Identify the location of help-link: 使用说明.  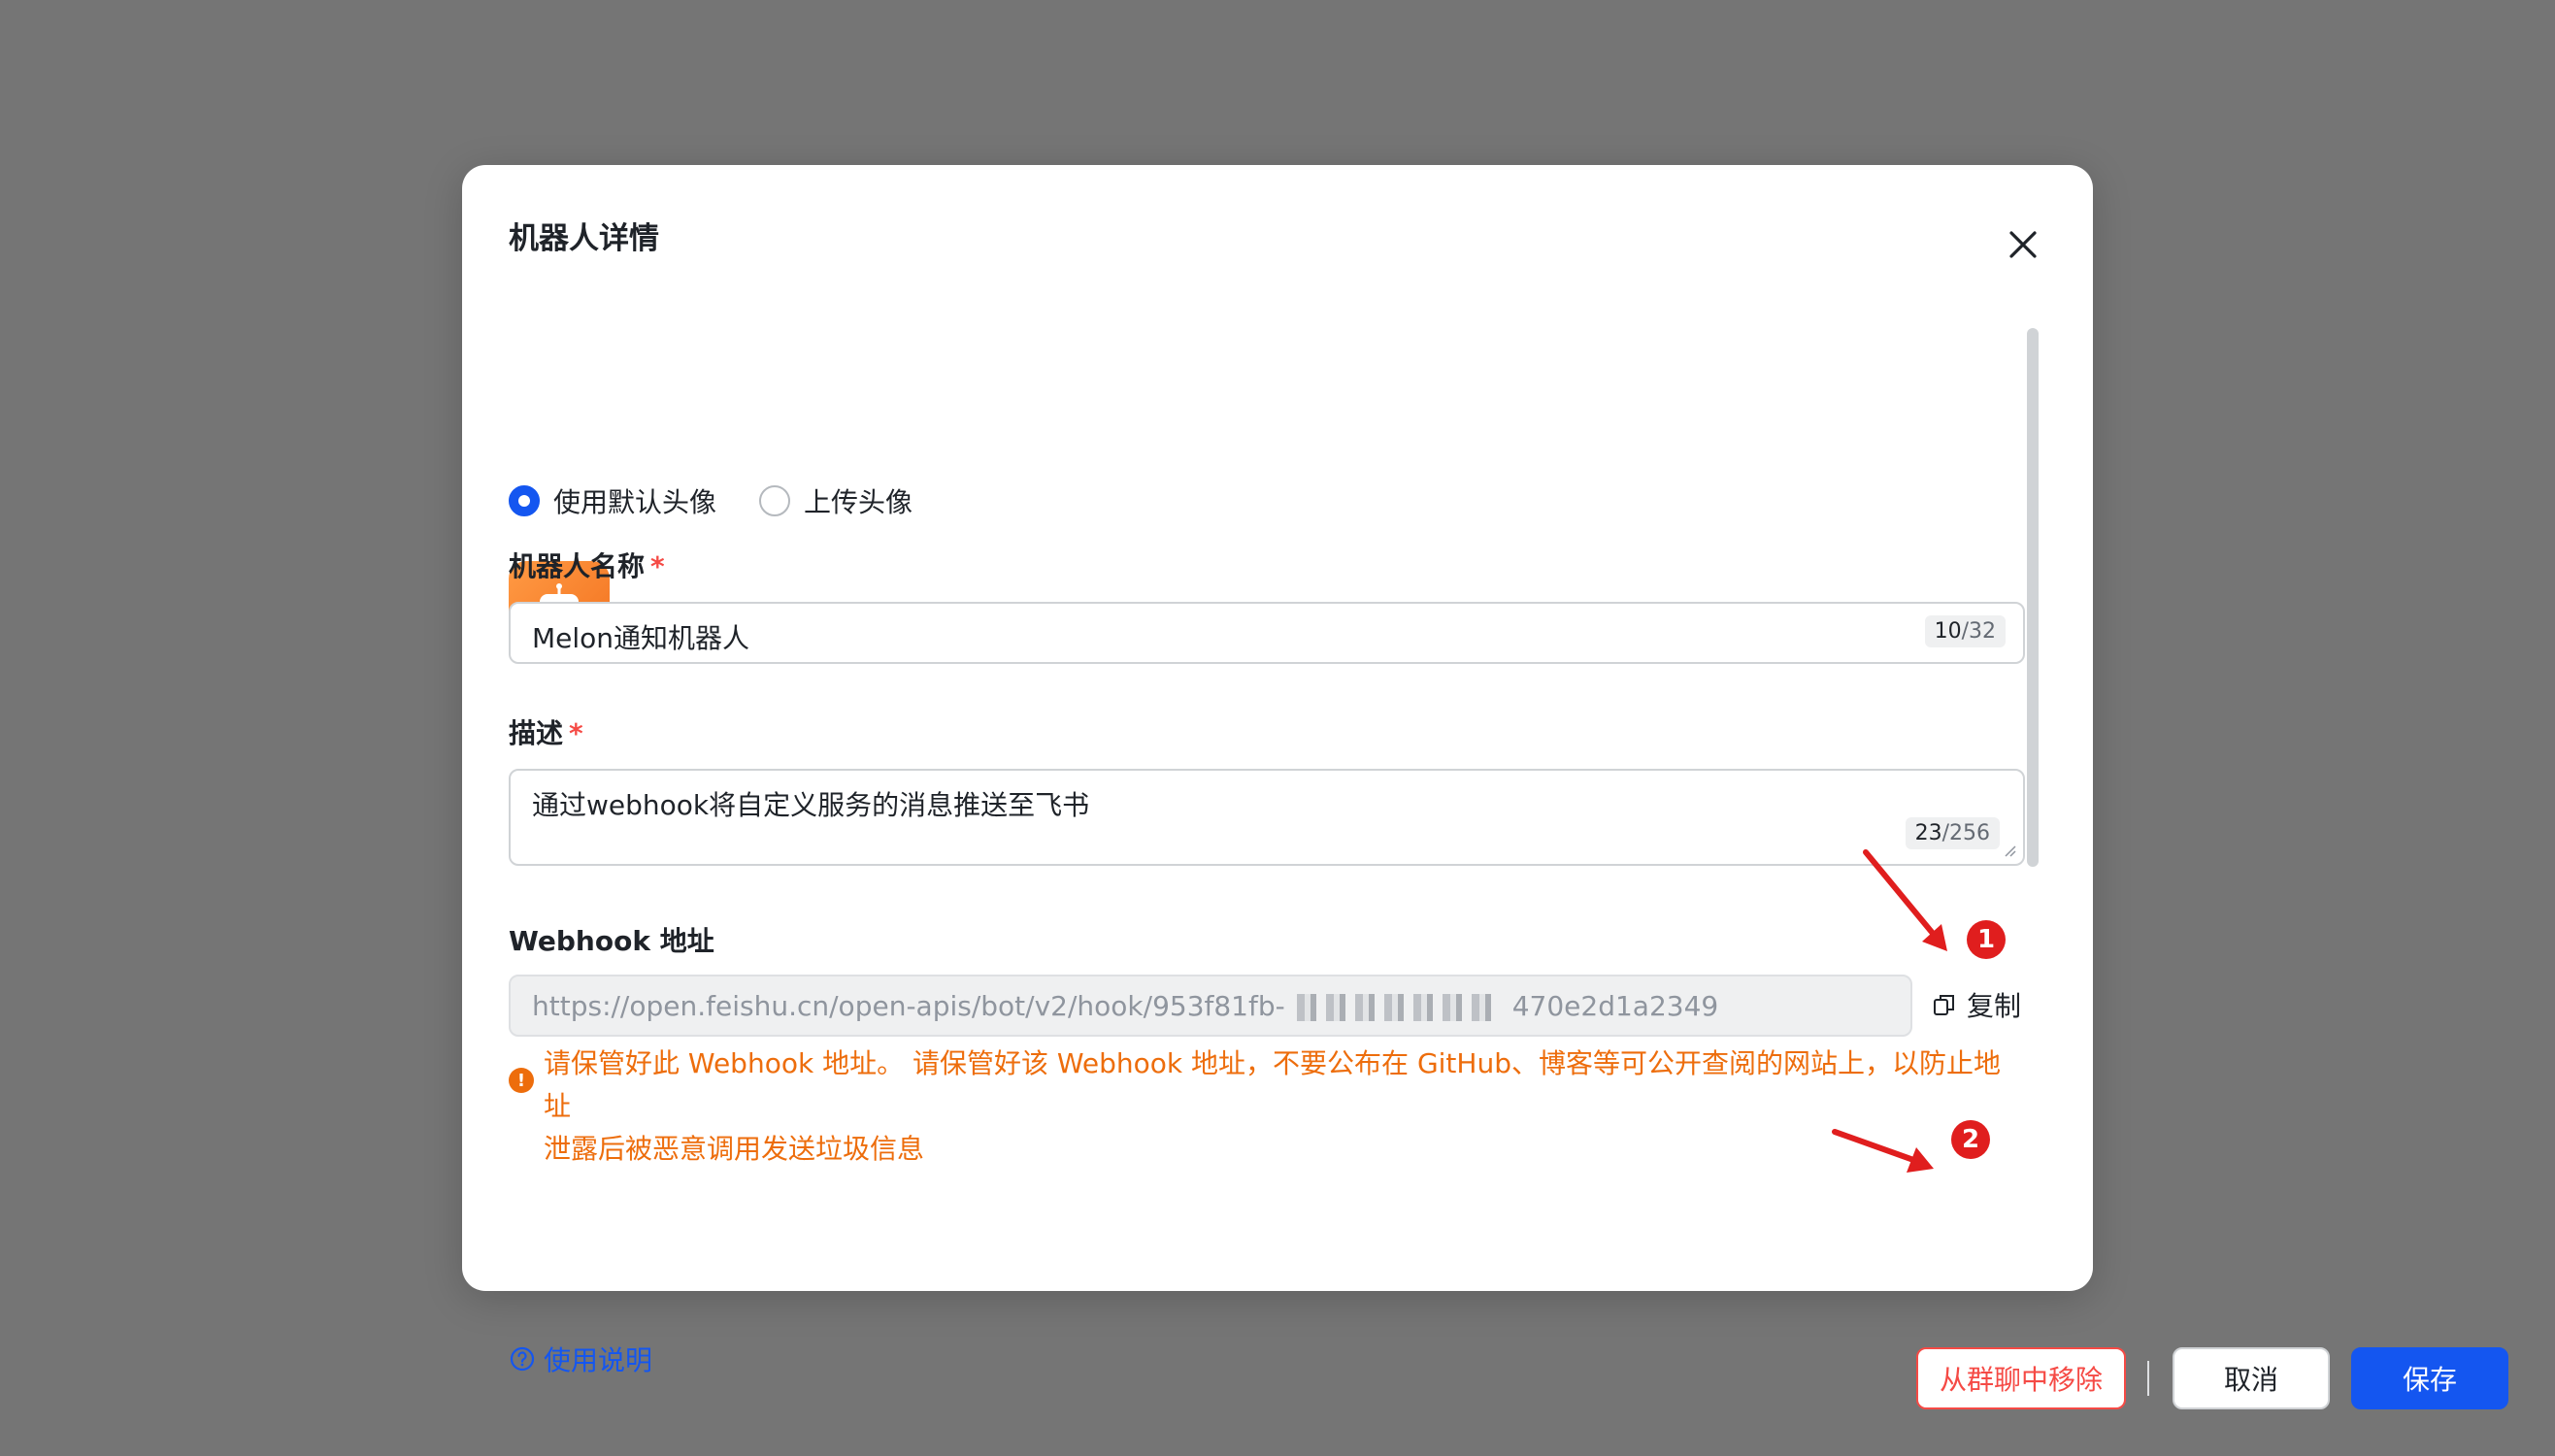
(580, 1359).